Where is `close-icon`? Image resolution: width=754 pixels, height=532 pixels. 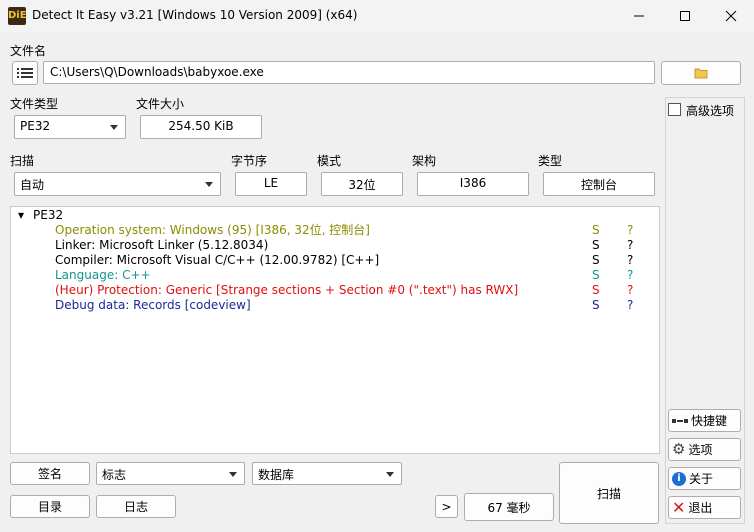
close-icon is located at coordinates (731, 16).